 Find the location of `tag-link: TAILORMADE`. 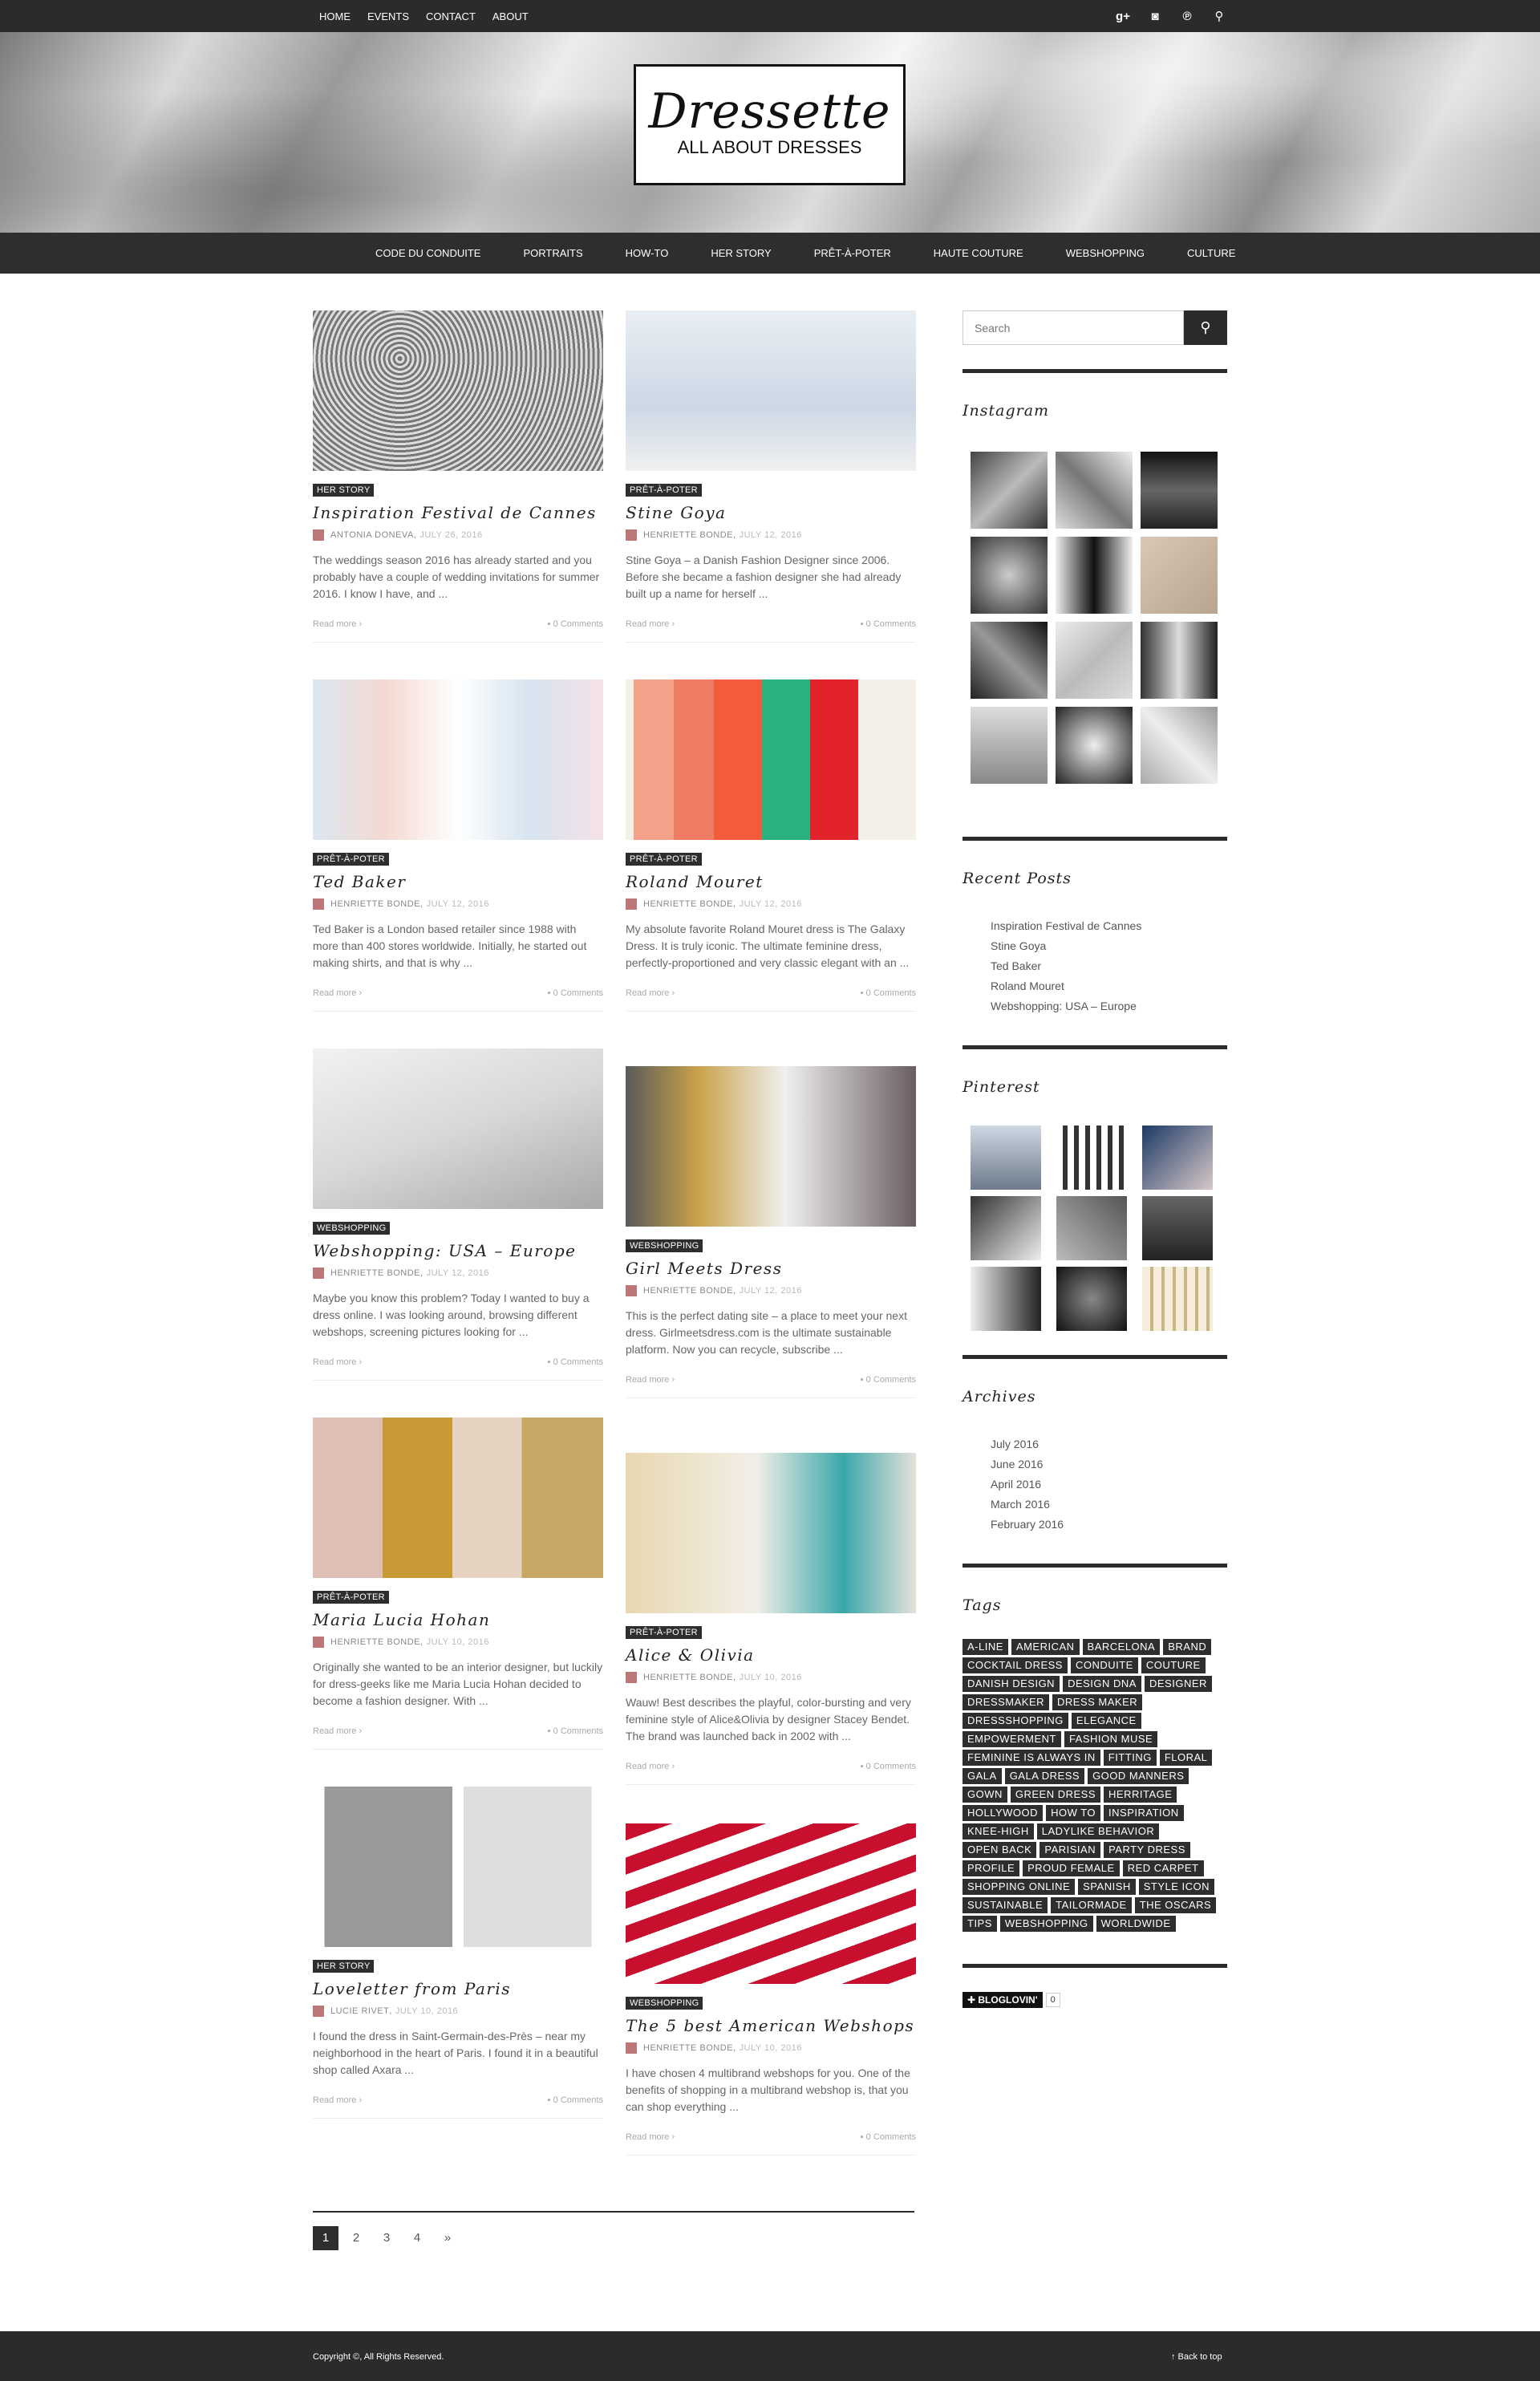

tag-link: TAILORMADE is located at coordinates (1091, 1905).